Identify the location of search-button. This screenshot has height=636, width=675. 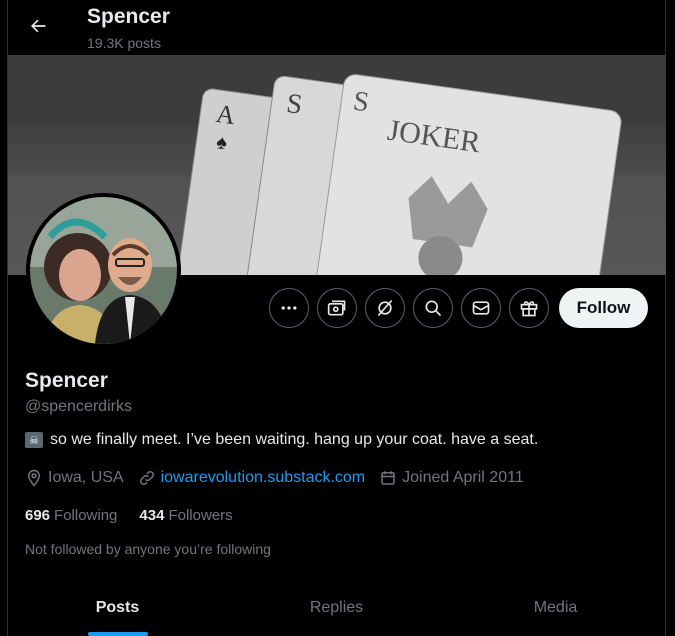
(433, 308).